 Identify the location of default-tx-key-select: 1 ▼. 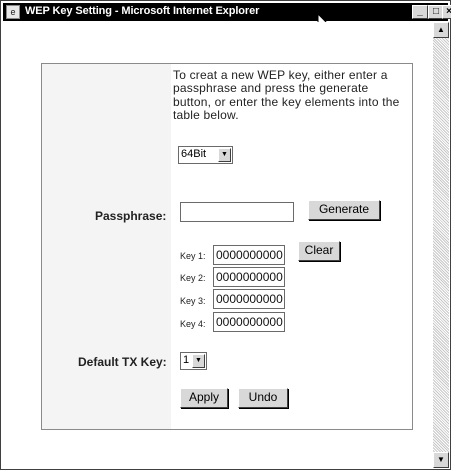
(193, 361).